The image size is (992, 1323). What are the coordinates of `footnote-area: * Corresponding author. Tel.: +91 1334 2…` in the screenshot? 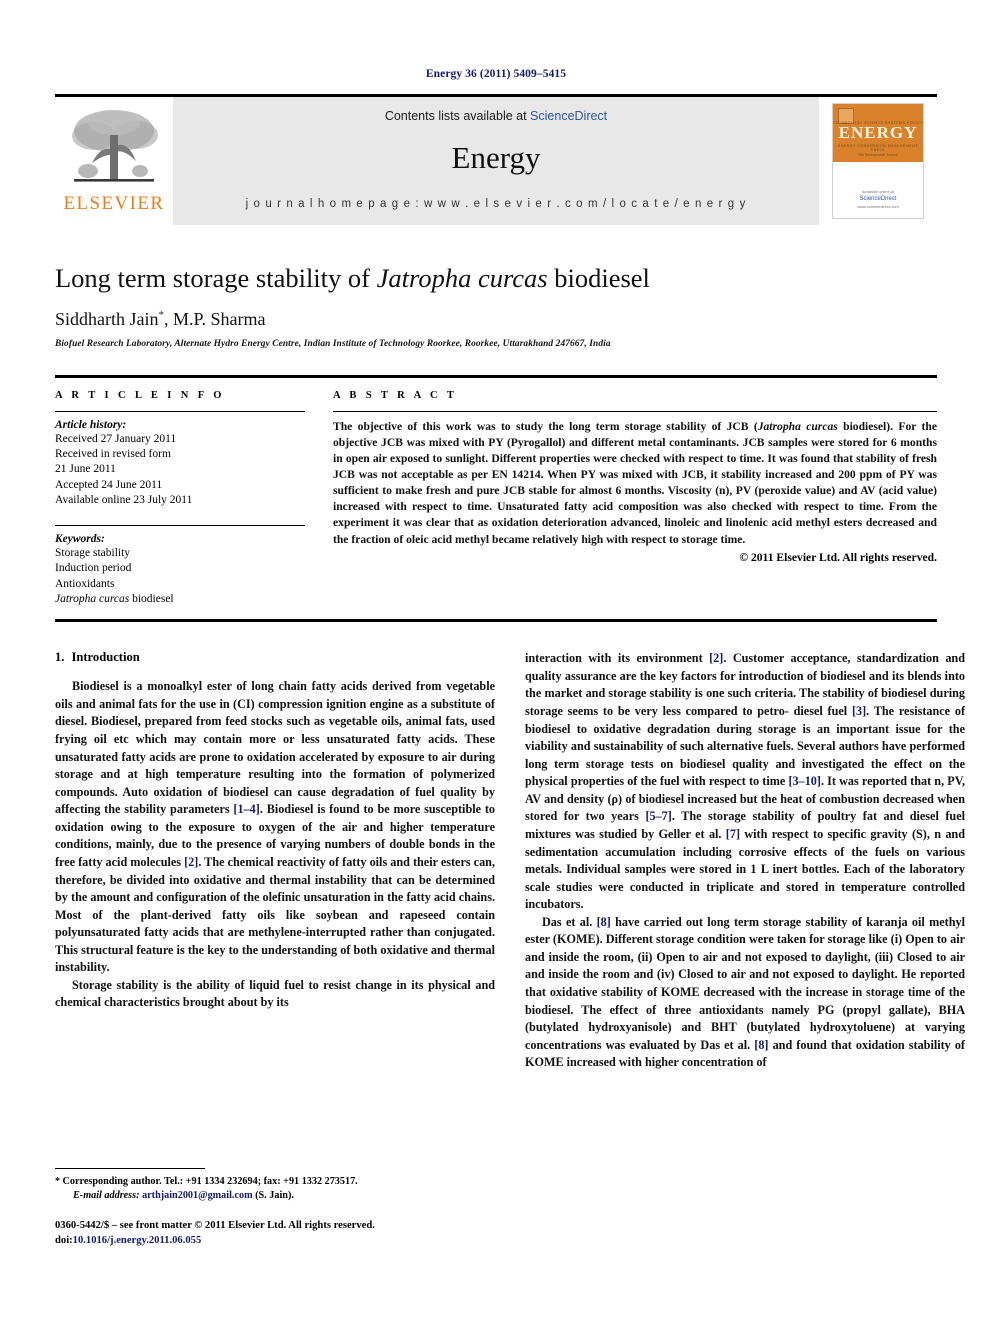 It's located at (275, 1186).